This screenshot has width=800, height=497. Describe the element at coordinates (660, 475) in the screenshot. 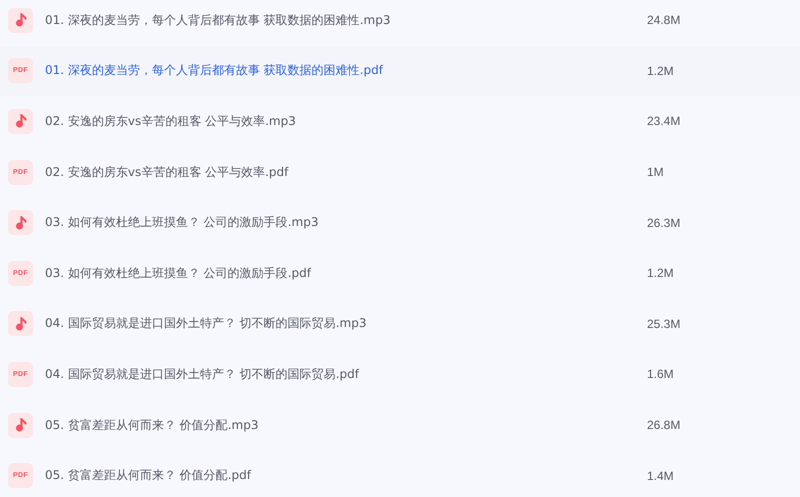

I see `file-size: 1.4M` at that location.